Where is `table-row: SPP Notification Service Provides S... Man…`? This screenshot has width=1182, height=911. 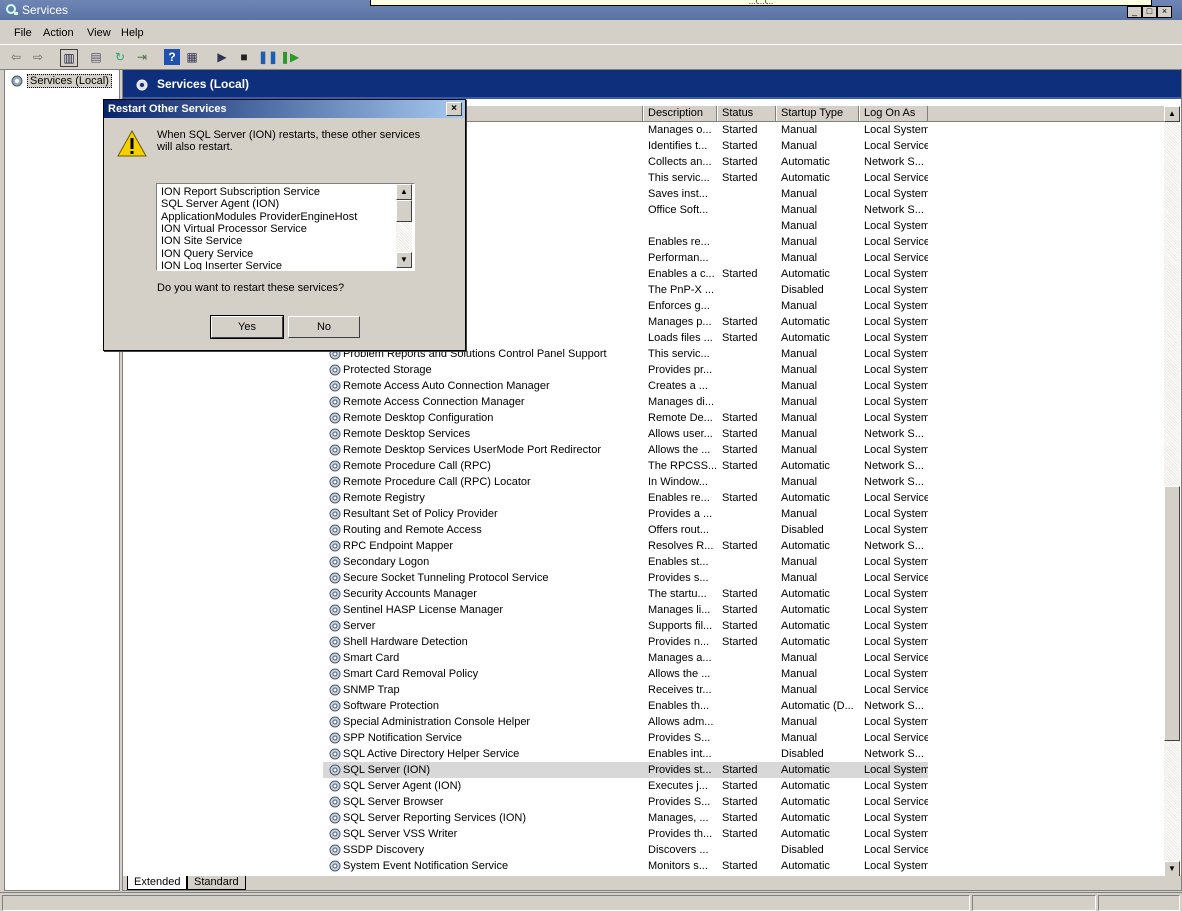 table-row: SPP Notification Service Provides S... Man… is located at coordinates (625, 738).